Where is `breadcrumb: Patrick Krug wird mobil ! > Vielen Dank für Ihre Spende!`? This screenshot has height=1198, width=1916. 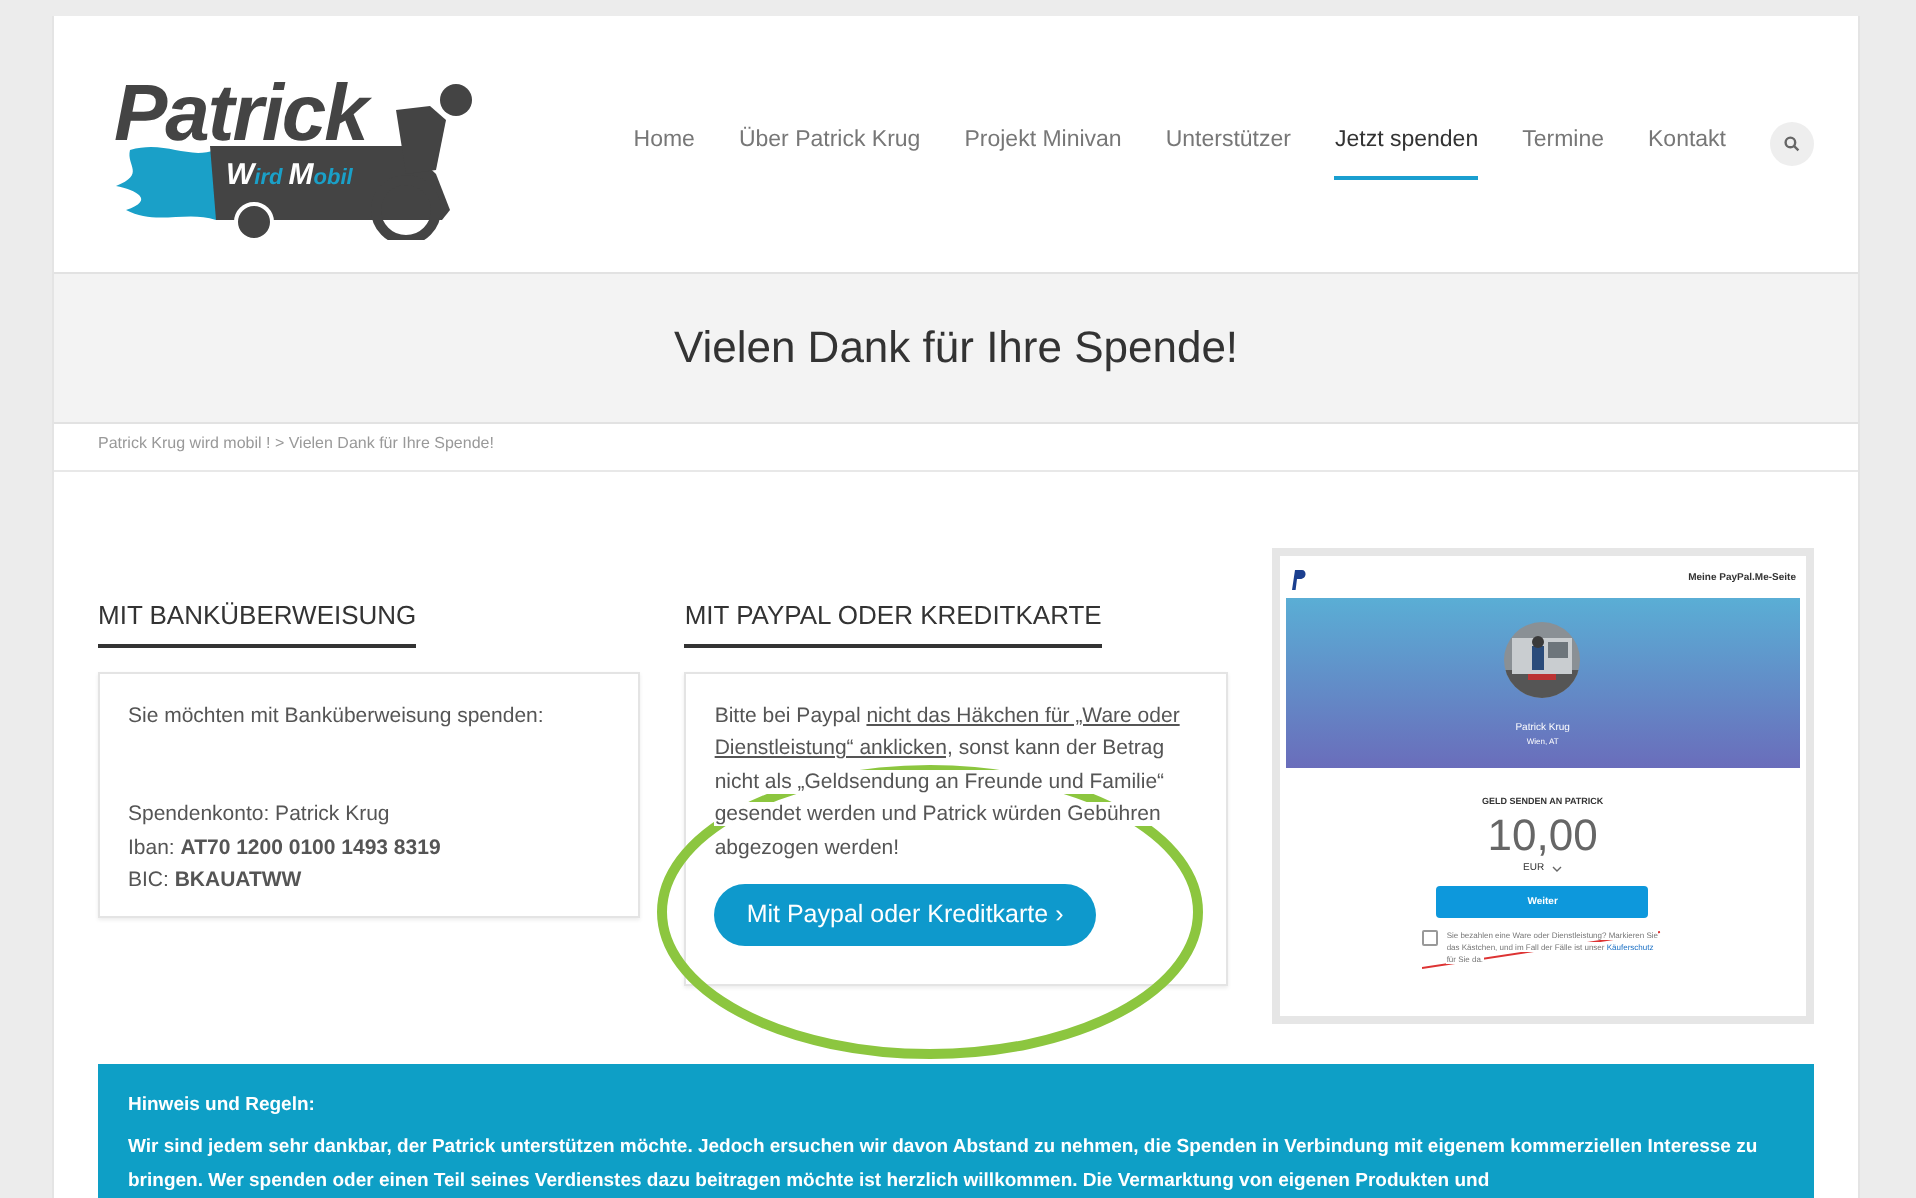 breadcrumb: Patrick Krug wird mobil ! > Vielen Dank für Ihre Spende! is located at coordinates (296, 443).